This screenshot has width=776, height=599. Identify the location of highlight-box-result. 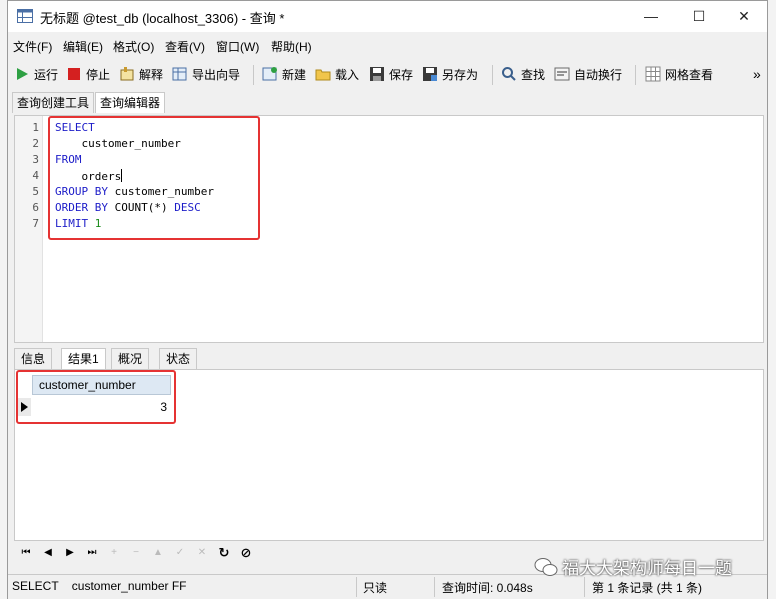
(96, 397).